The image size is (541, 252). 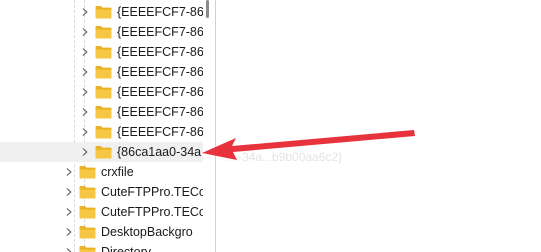 I want to click on tree-scrollbar-thumb, so click(x=207, y=9).